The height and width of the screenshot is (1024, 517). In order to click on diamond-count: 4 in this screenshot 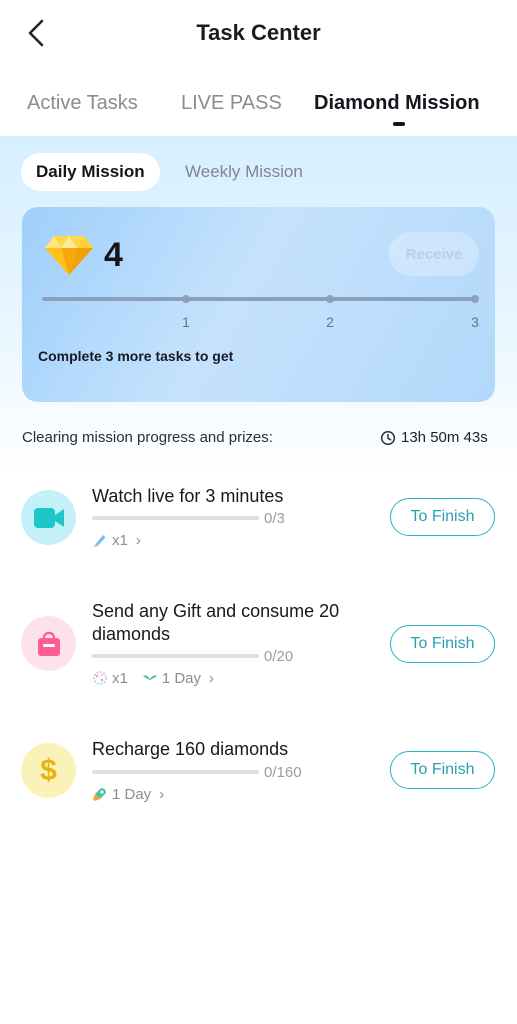, I will do `click(113, 255)`.